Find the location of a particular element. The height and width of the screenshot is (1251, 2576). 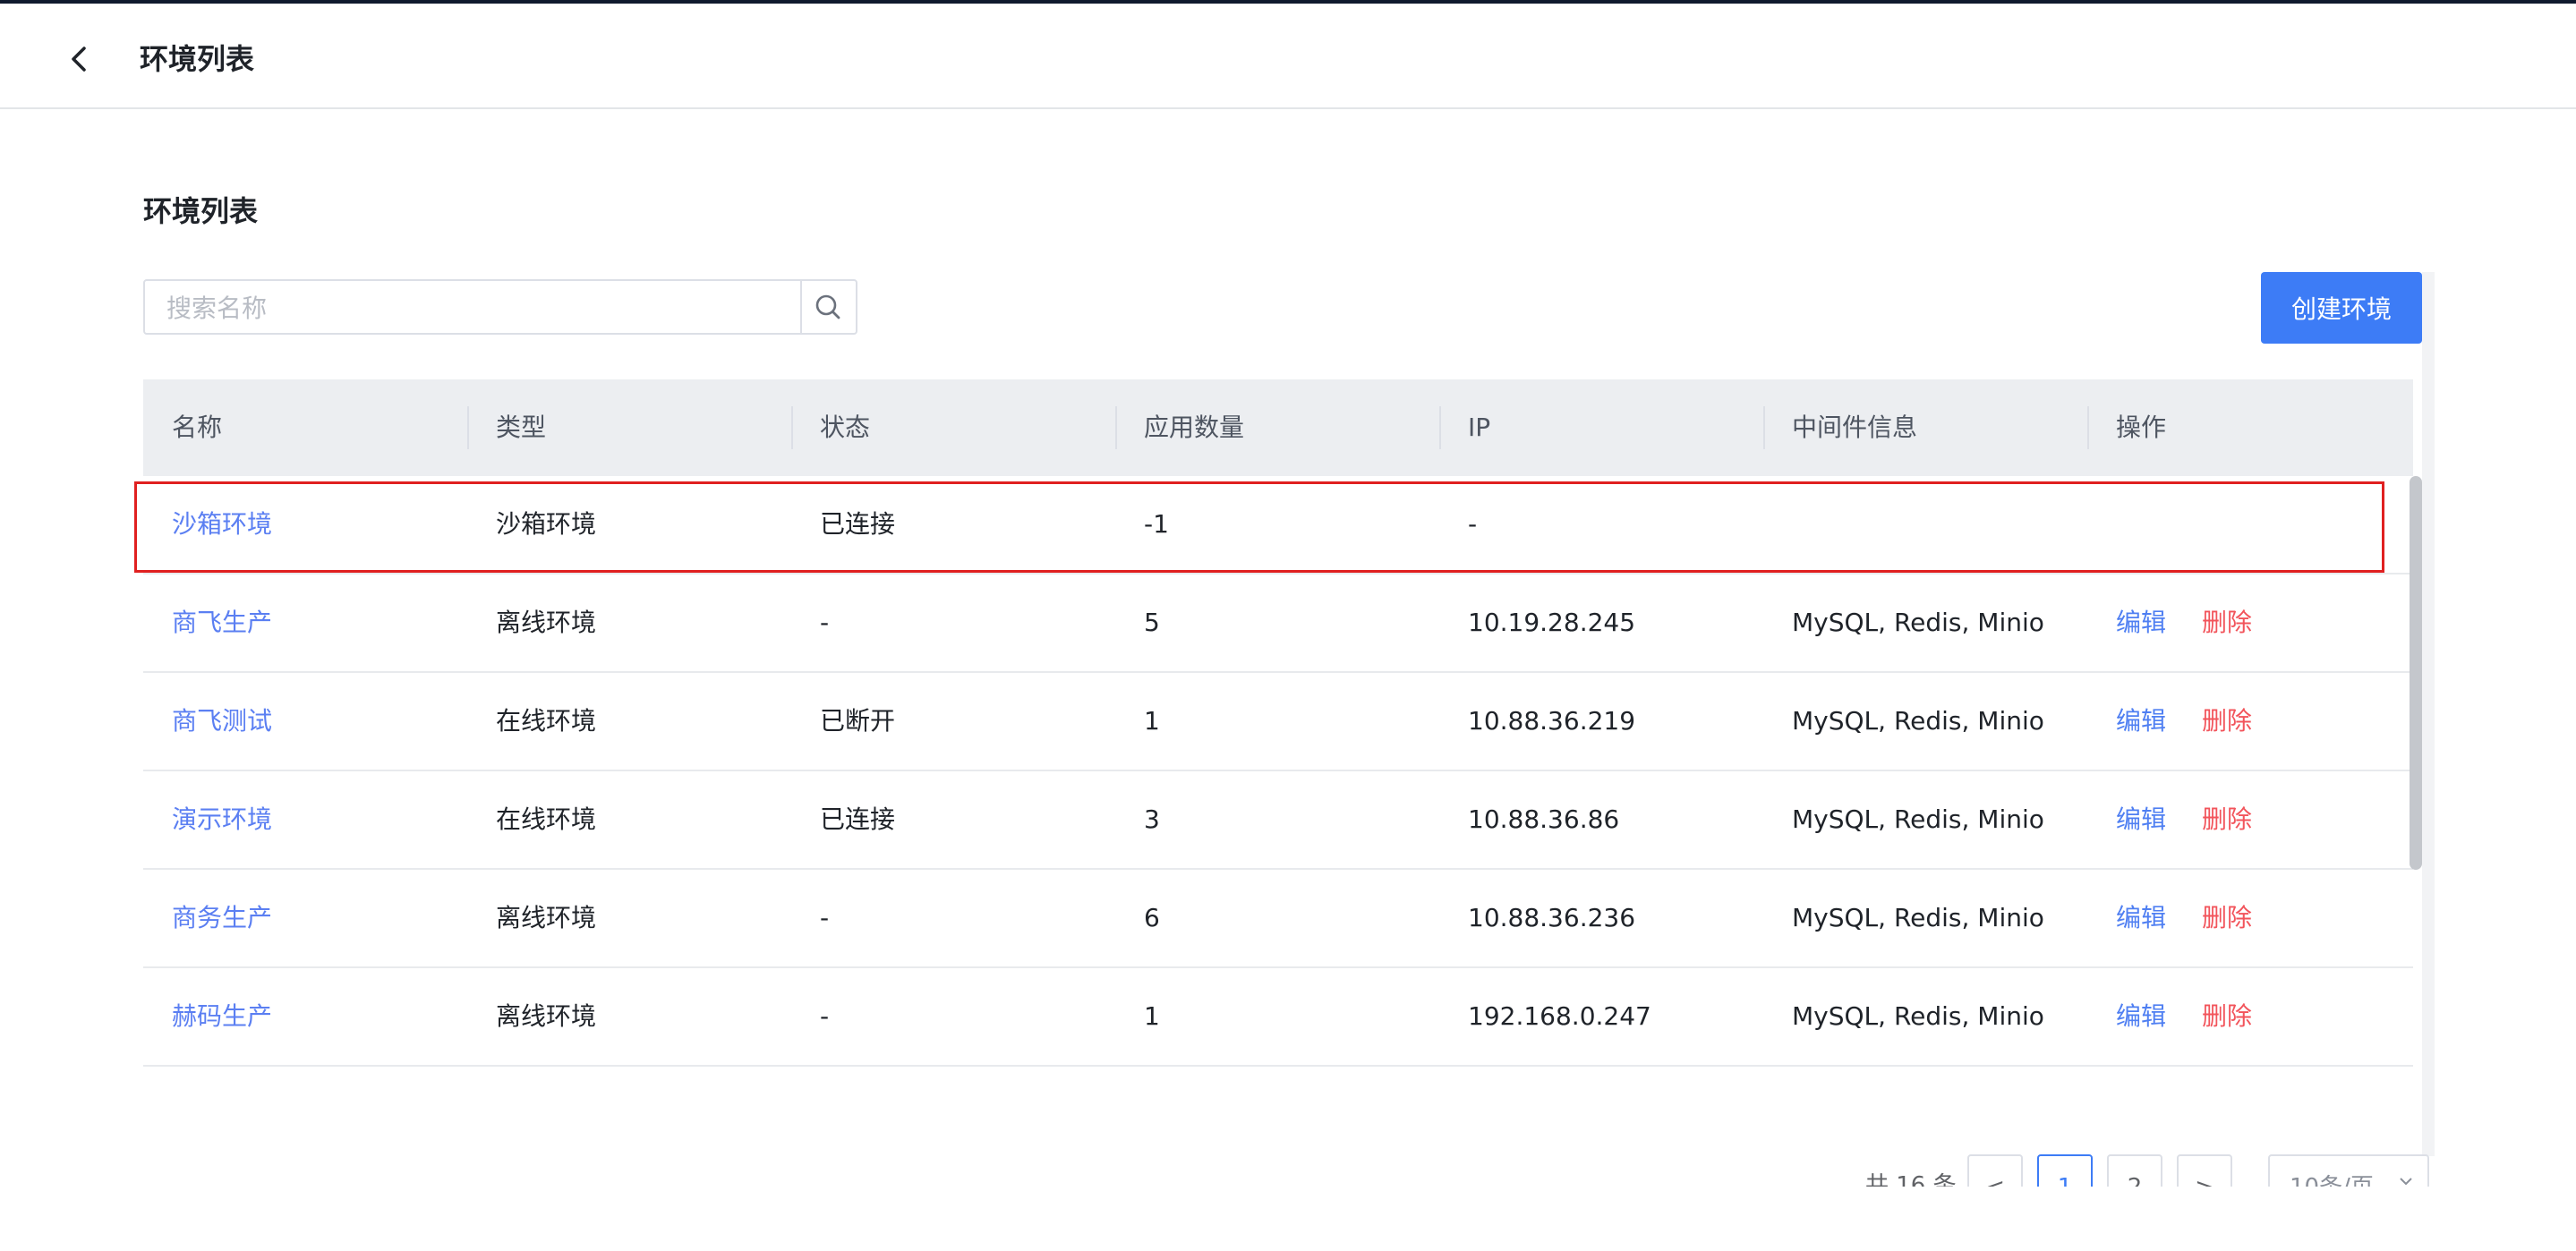

ip-address: 10.19.28.245 is located at coordinates (1552, 622).